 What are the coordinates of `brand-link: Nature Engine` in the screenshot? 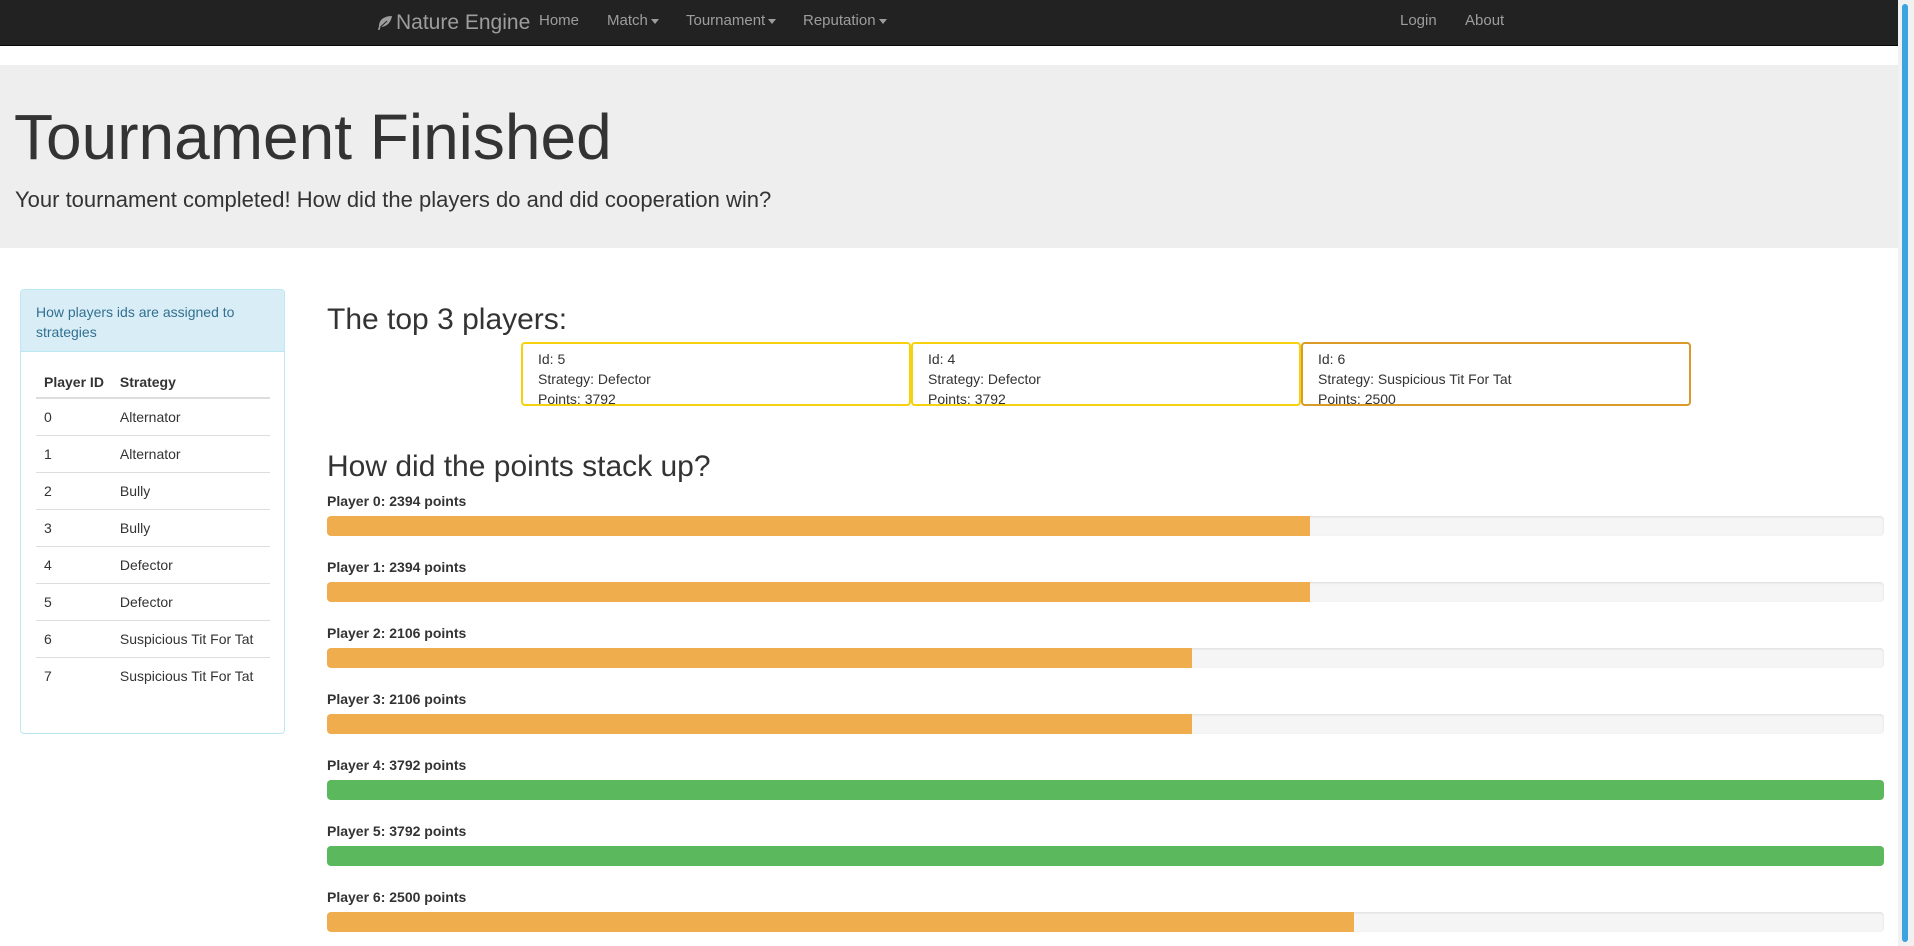 It's located at (453, 22).